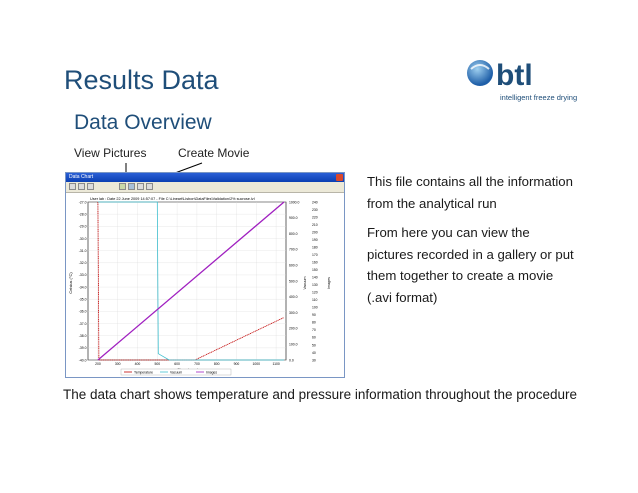 This screenshot has width=638, height=493. I want to click on y-tick-label: -40.0, so click(83, 360).